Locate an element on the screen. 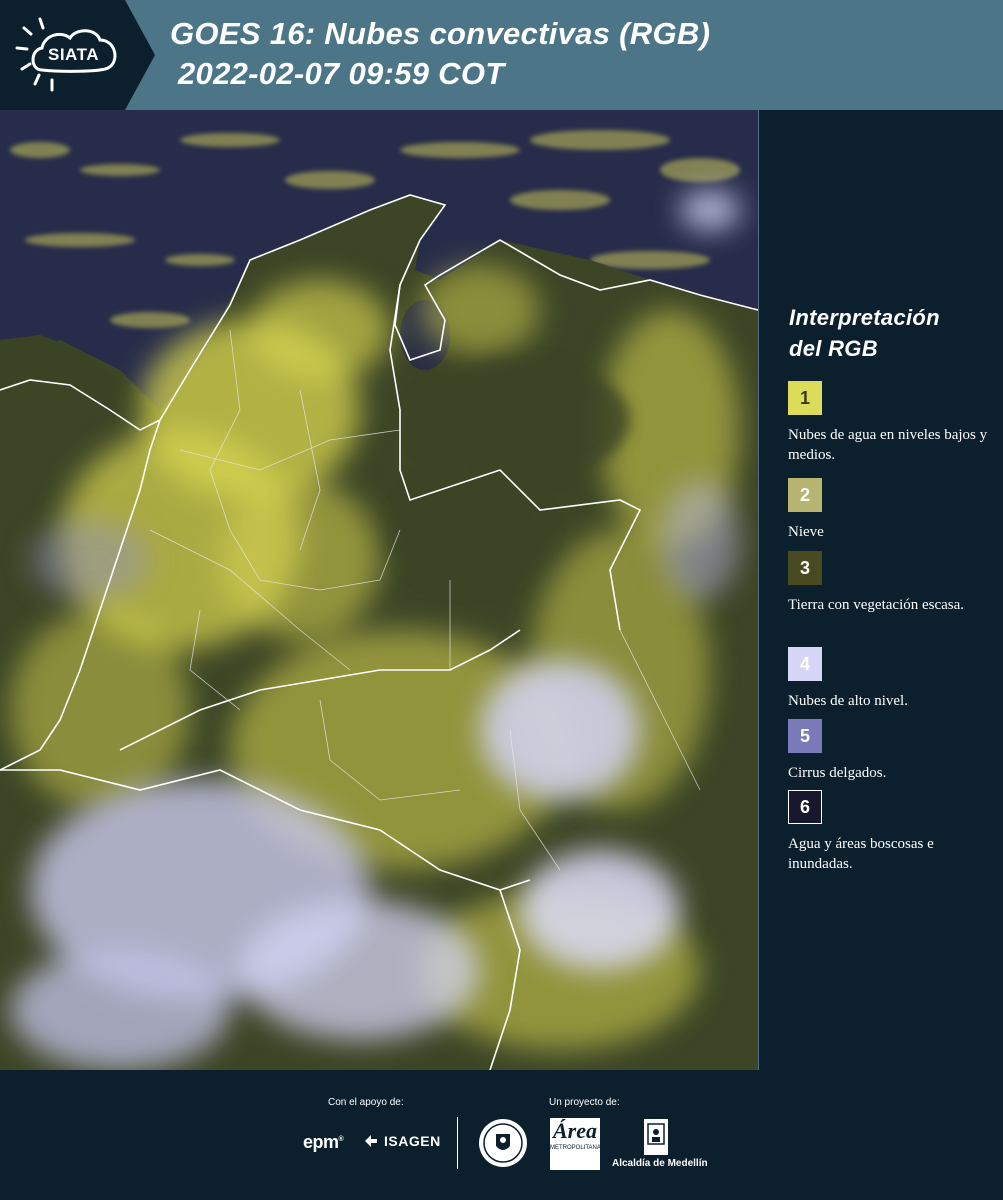 The width and height of the screenshot is (1003, 1200). siata-logo-text: SIATA is located at coordinates (73, 54).